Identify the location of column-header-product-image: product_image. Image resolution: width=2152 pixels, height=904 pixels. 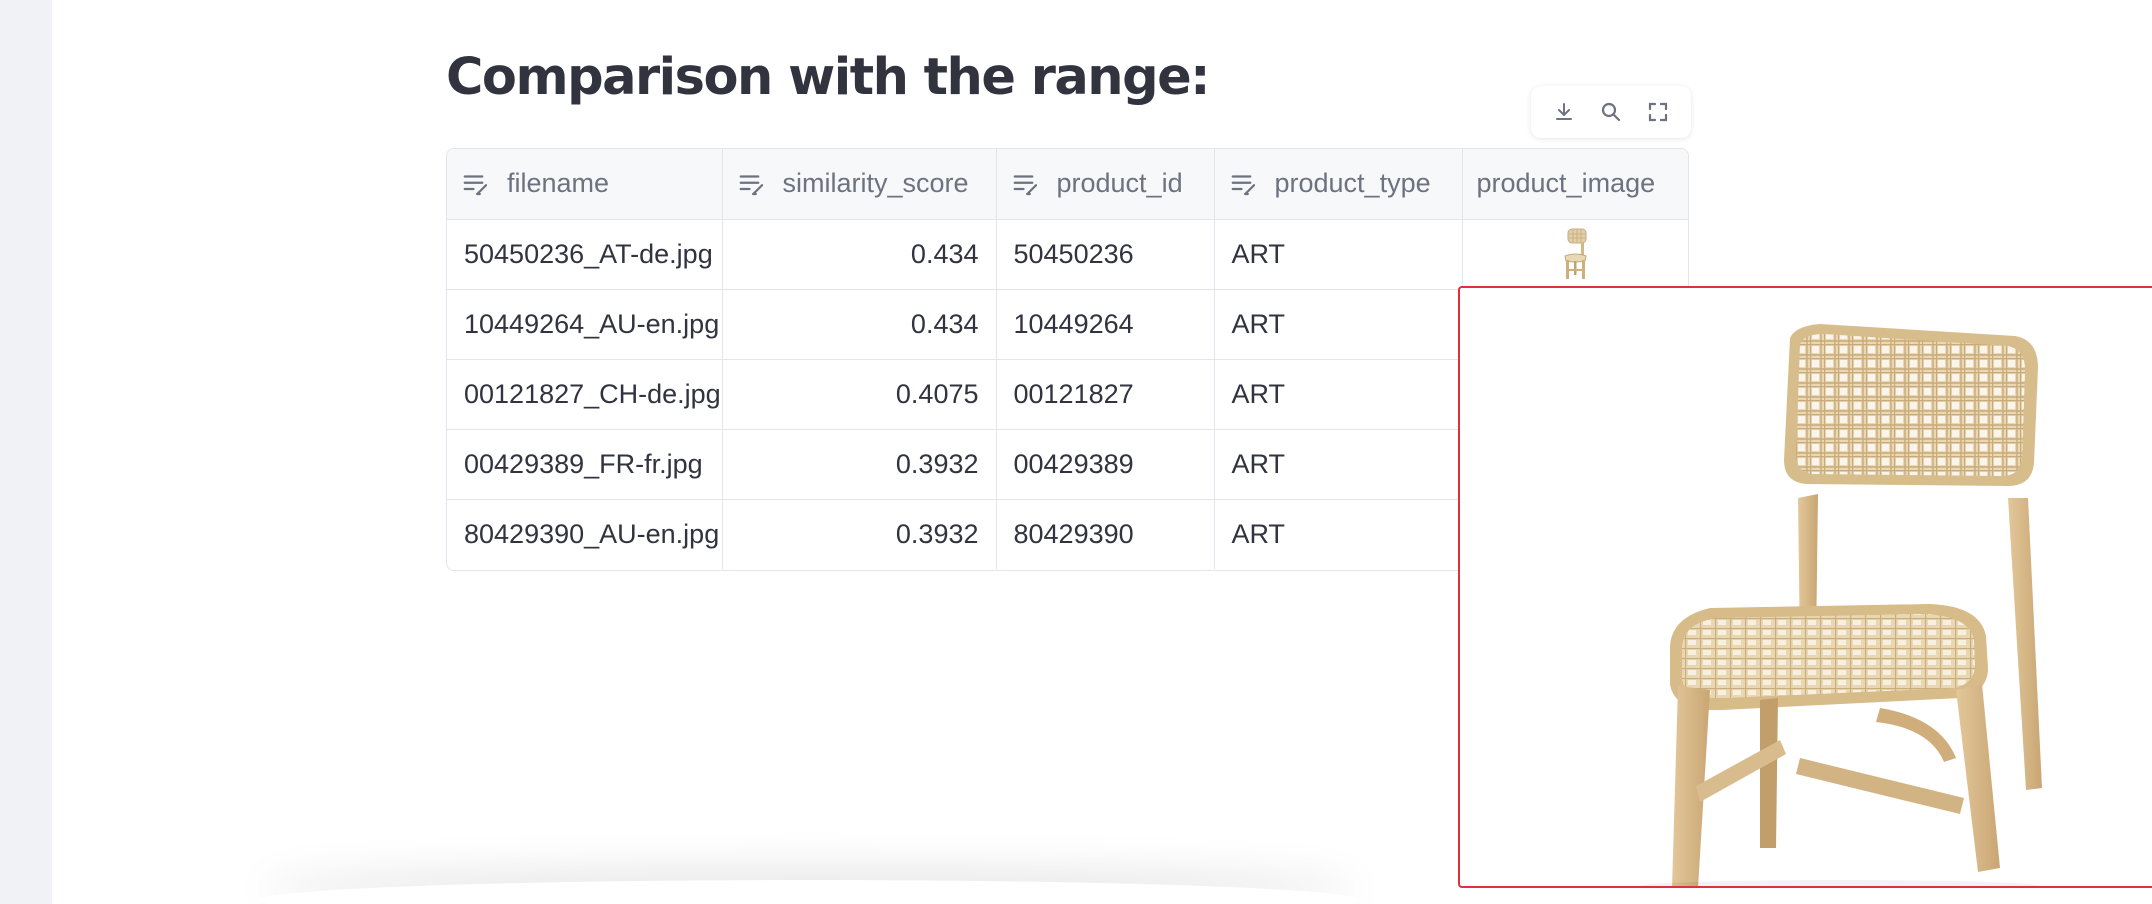
(1575, 184).